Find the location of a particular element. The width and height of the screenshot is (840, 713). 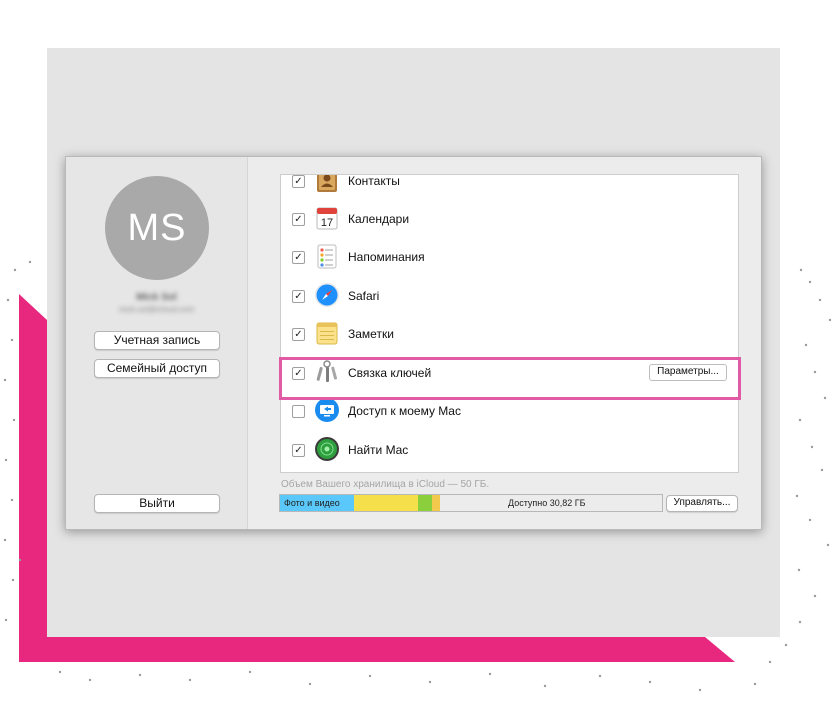

calendar-icon-day: 17 is located at coordinates (327, 223).